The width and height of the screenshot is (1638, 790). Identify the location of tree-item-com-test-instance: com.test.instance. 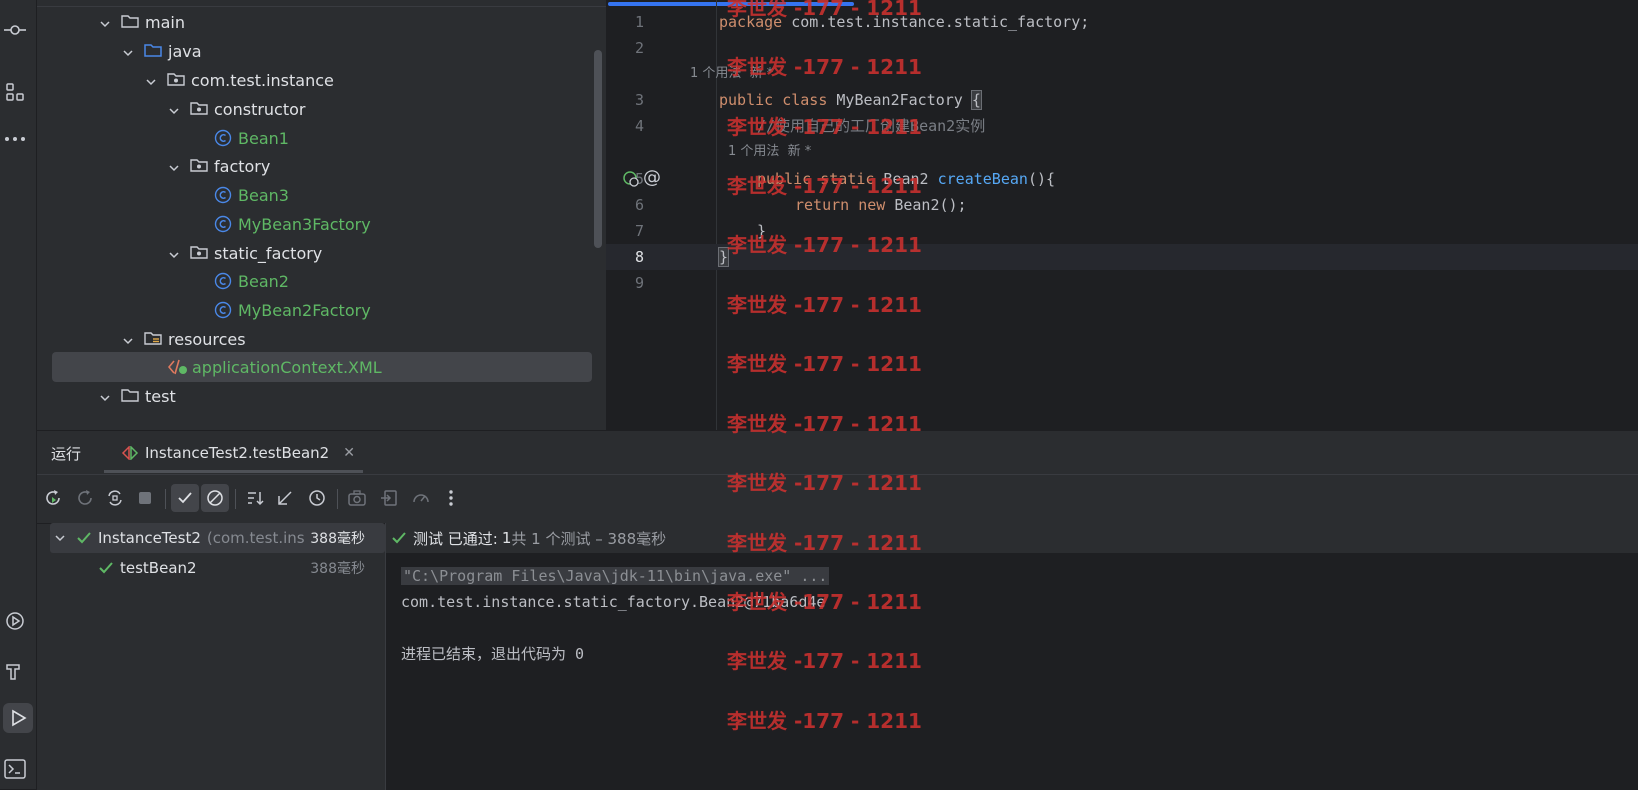
(321, 80).